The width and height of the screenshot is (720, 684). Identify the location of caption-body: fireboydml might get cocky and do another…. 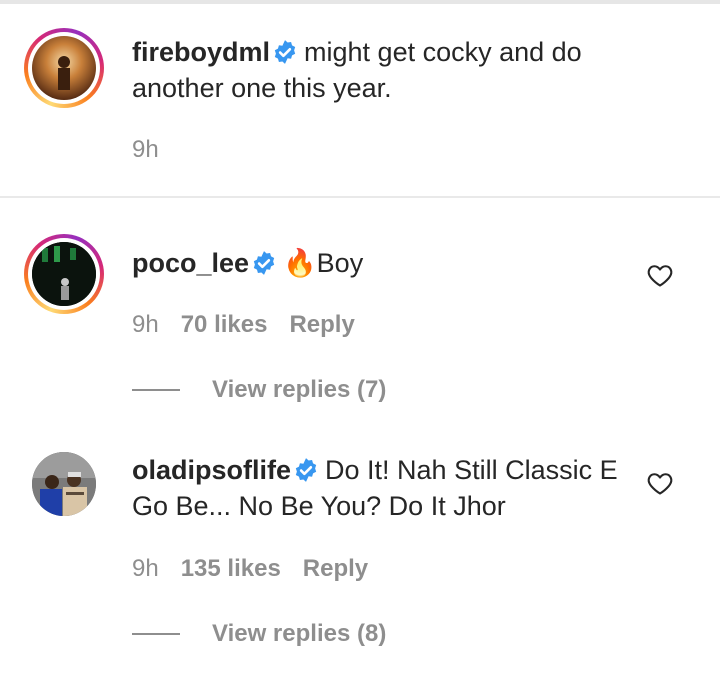
(382, 70).